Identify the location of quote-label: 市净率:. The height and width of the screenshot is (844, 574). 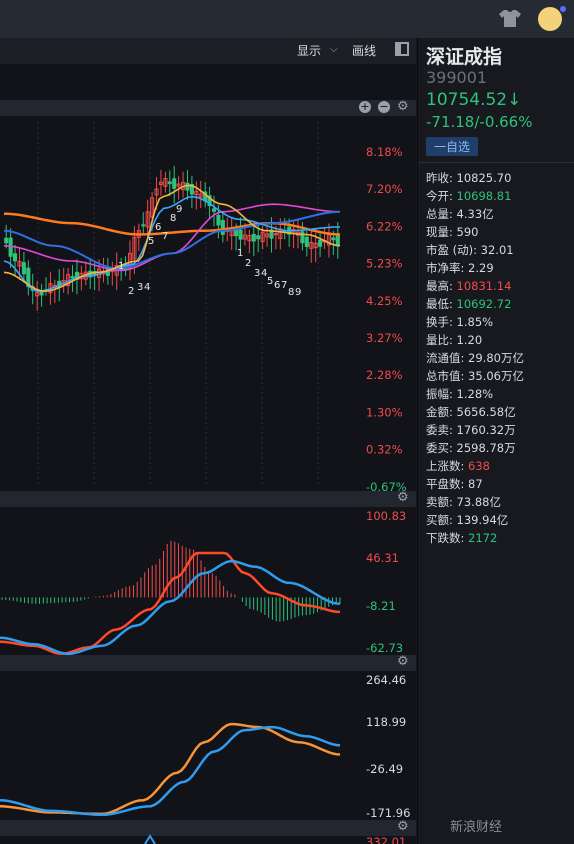
(445, 268).